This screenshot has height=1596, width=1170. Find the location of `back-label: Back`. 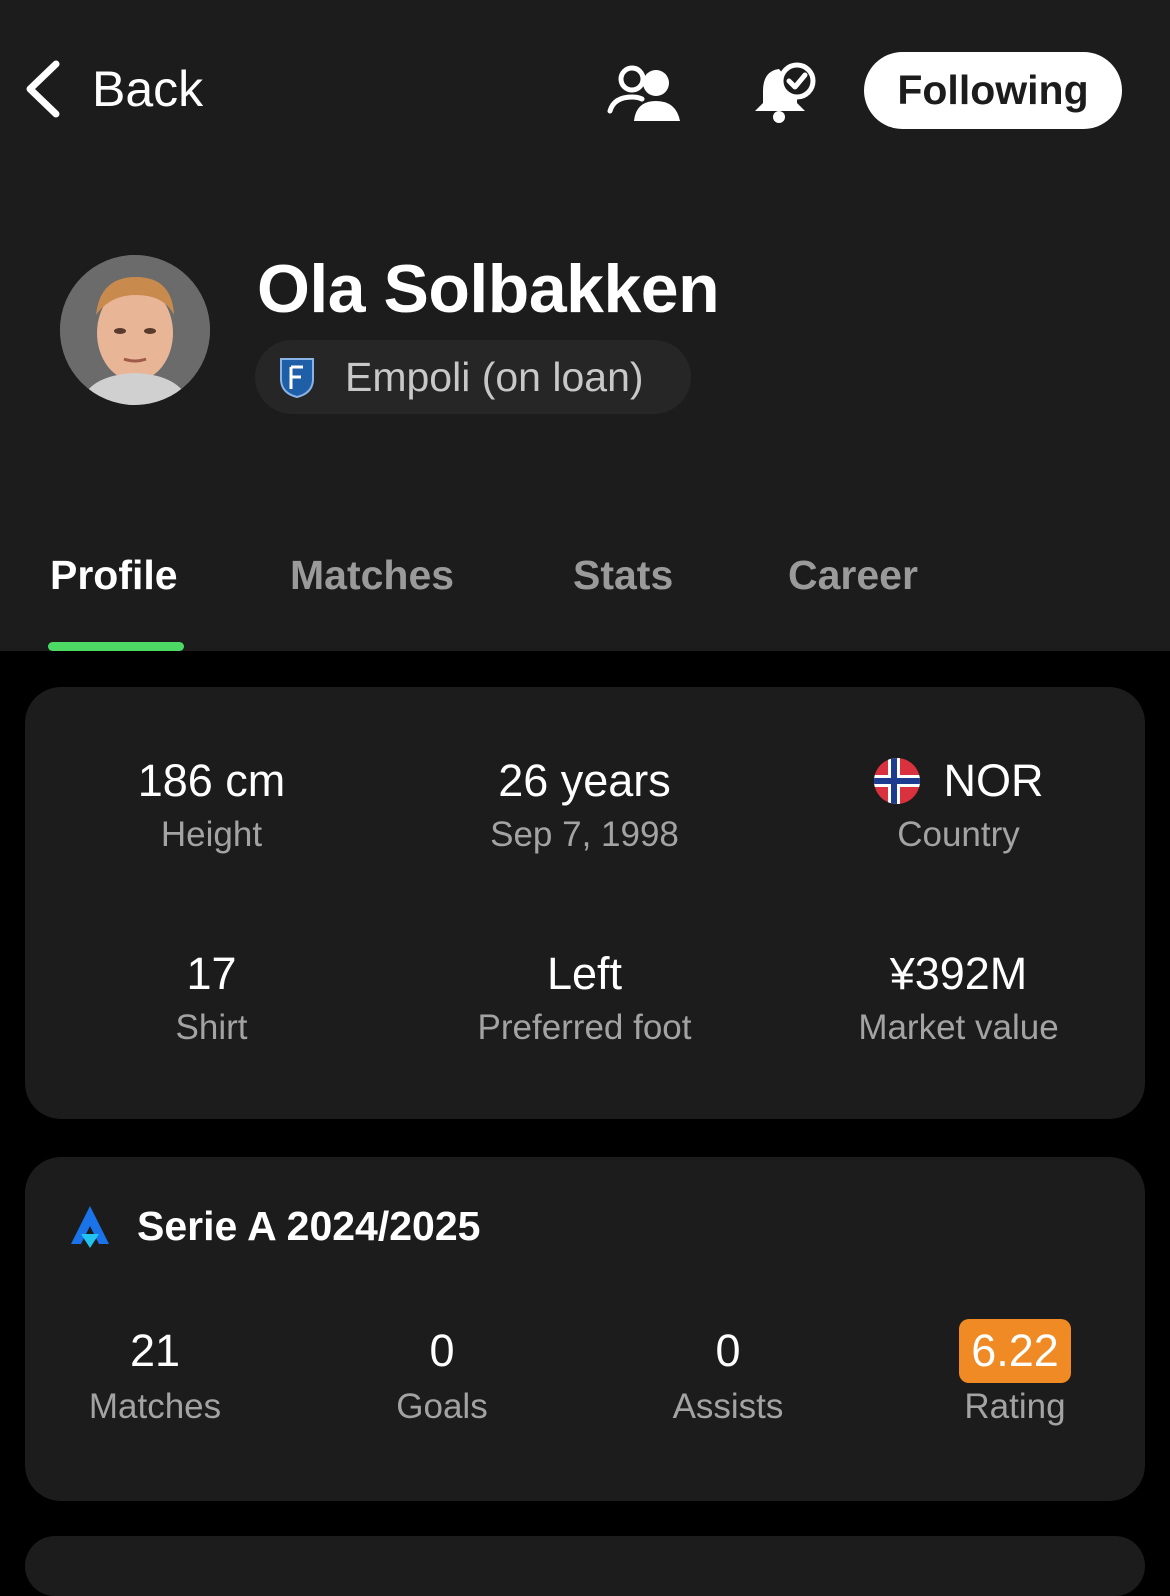

back-label: Back is located at coordinates (148, 89).